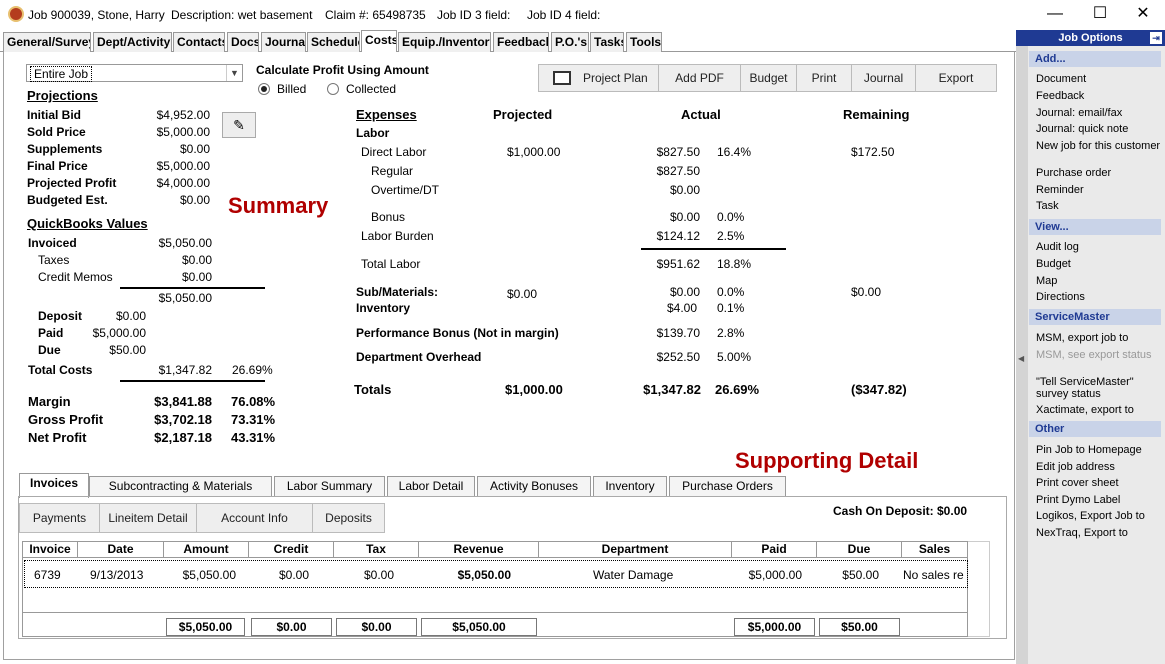  What do you see at coordinates (117, 575) in the screenshot?
I see `invoice-date: 9/13/2013` at bounding box center [117, 575].